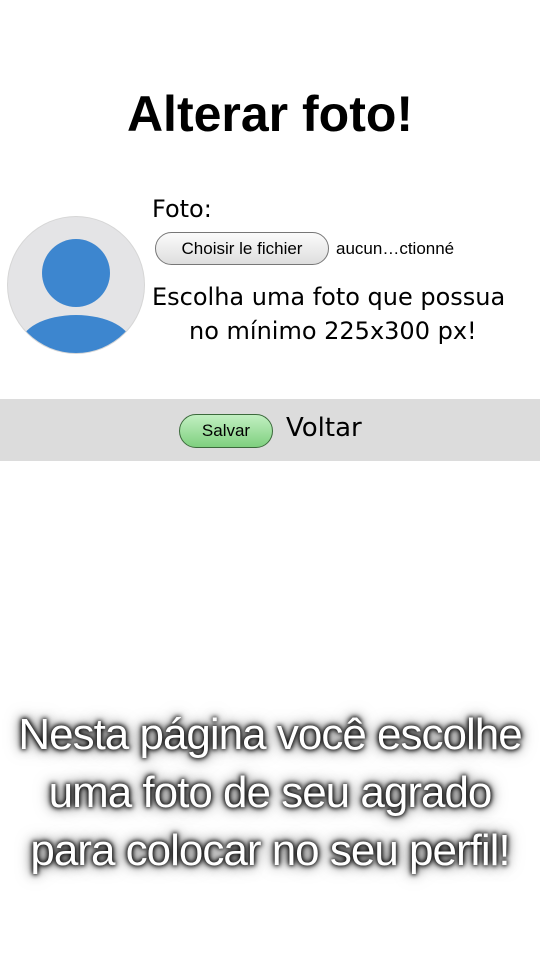 The image size is (540, 960). Describe the element at coordinates (242, 248) in the screenshot. I see `choose-file-button: Choisir le fichier` at that location.